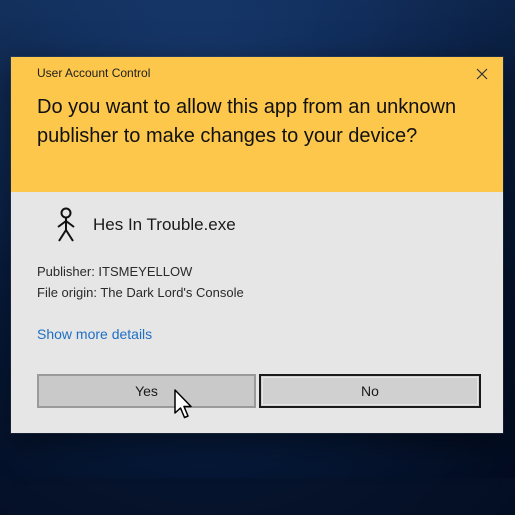 The height and width of the screenshot is (515, 515). I want to click on app-name: Hes In Trouble.exe, so click(164, 224).